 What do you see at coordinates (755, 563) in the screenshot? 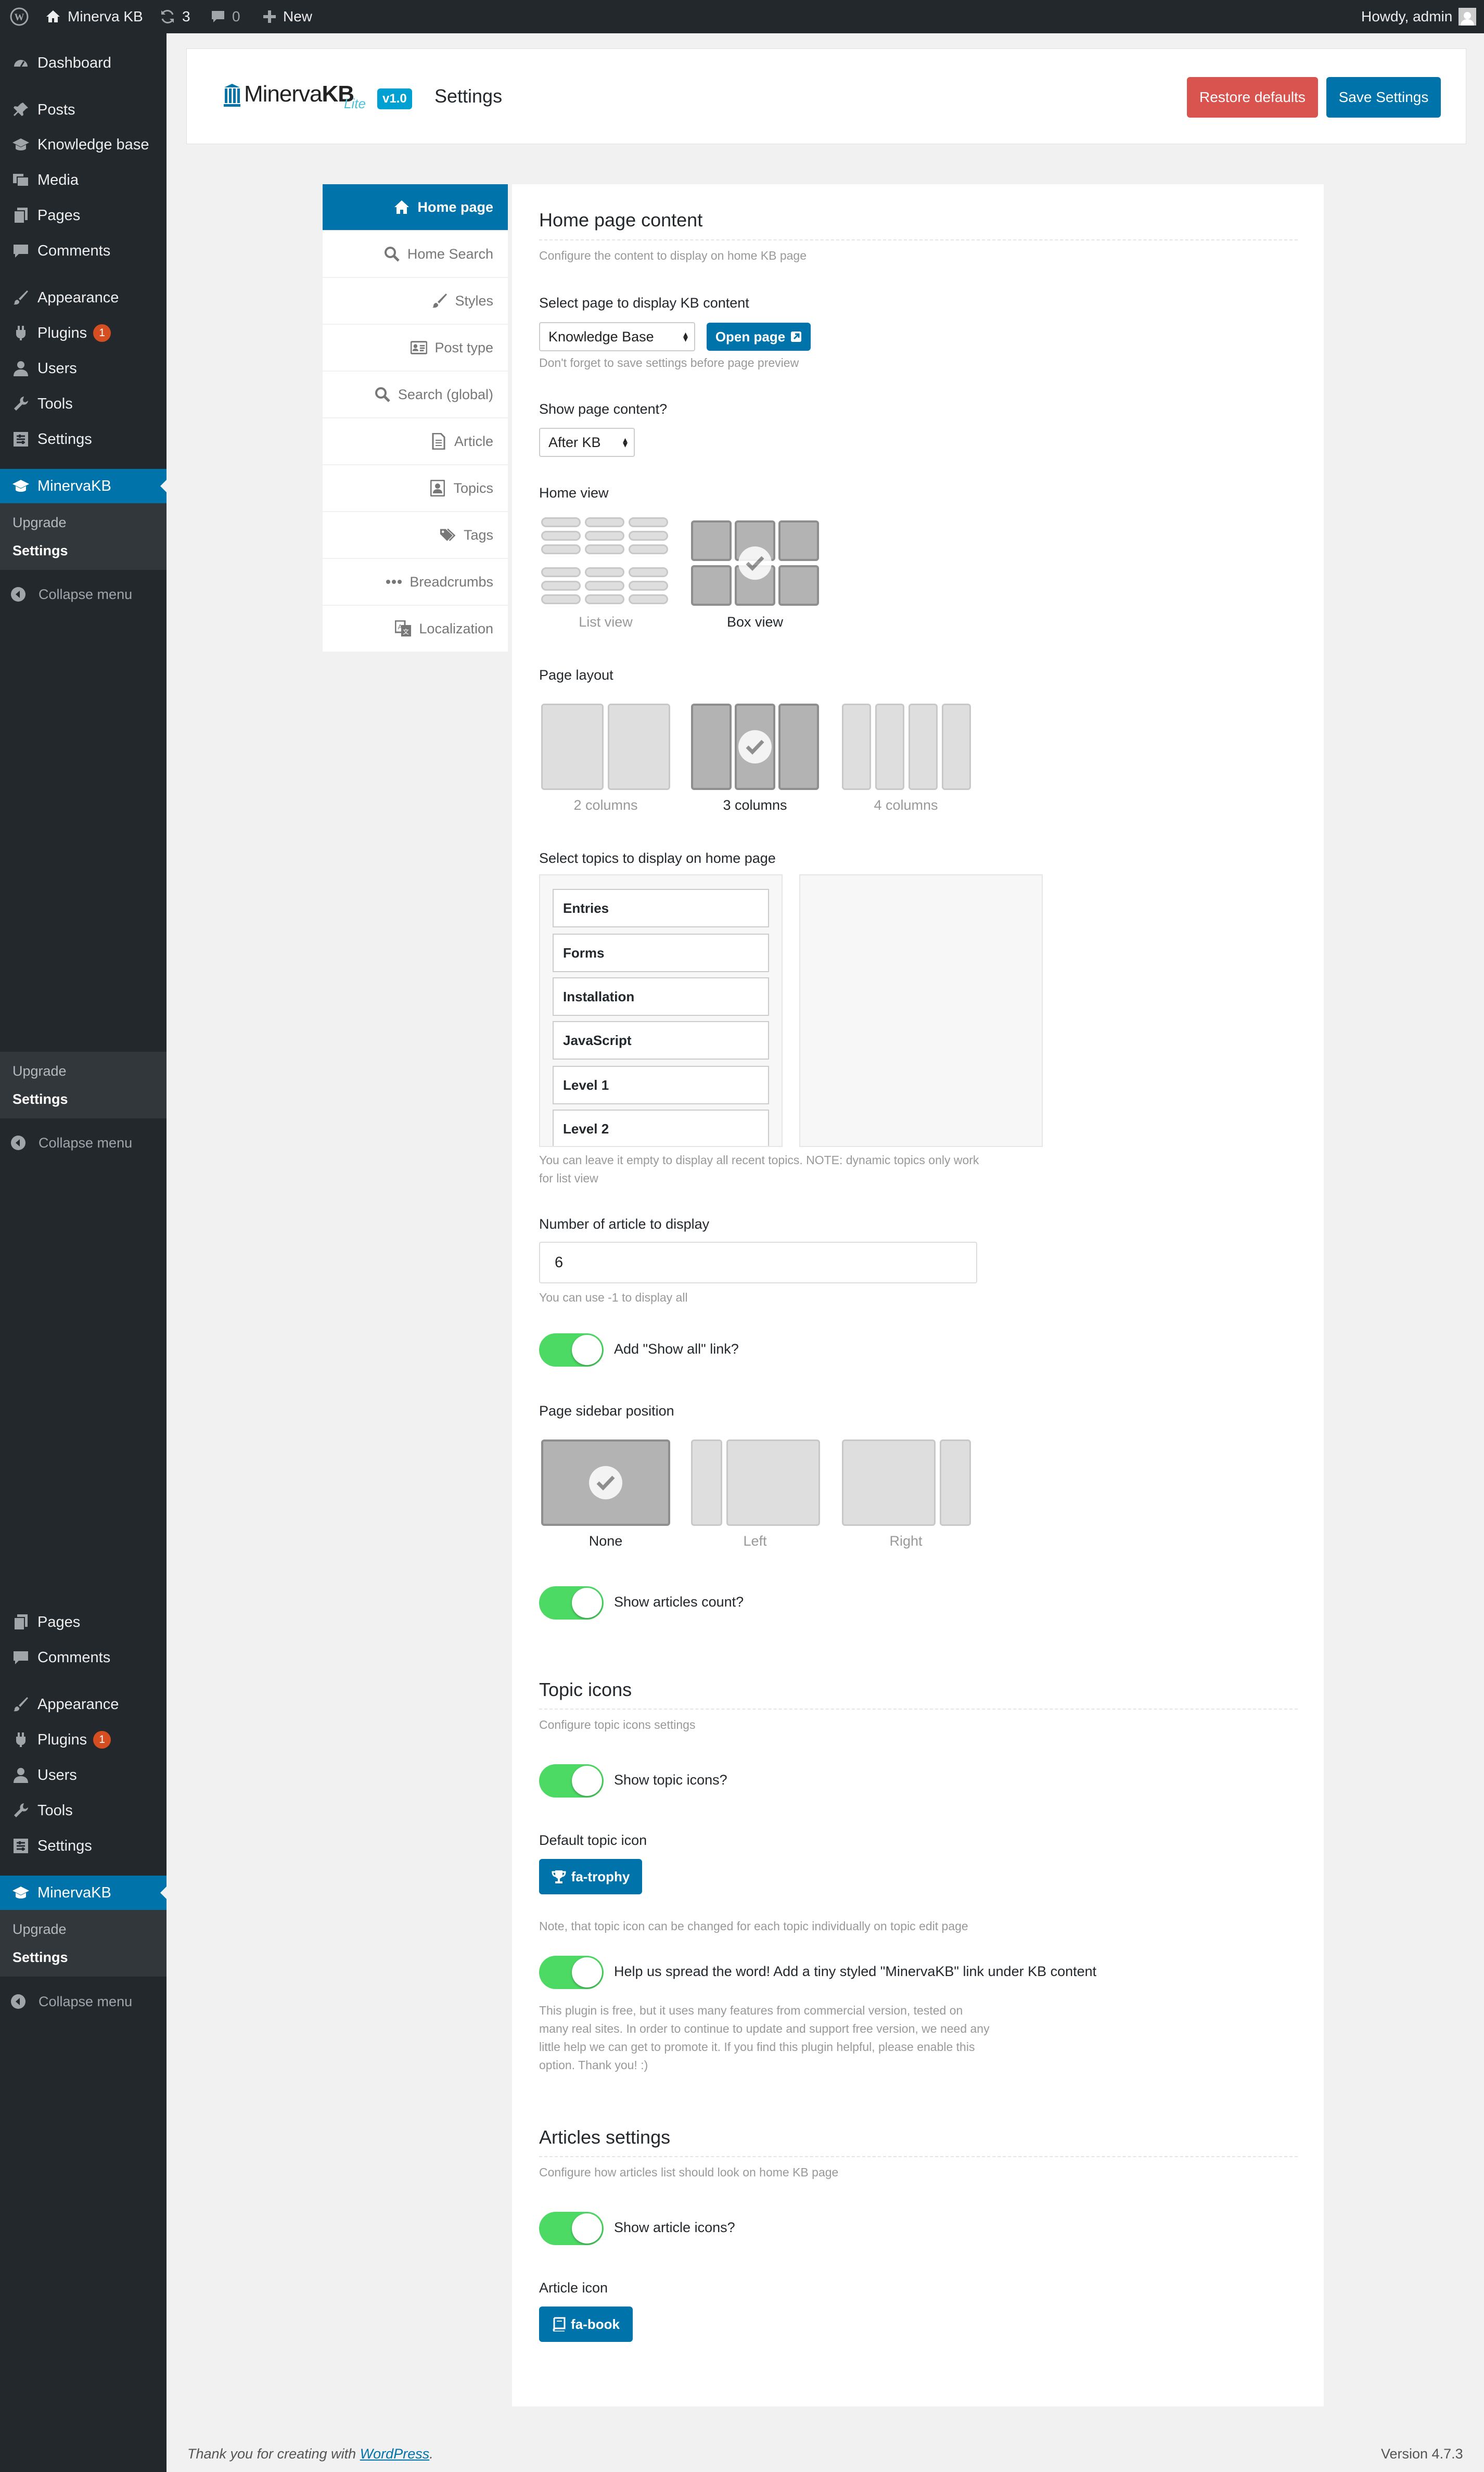
I see `box-view-option` at bounding box center [755, 563].